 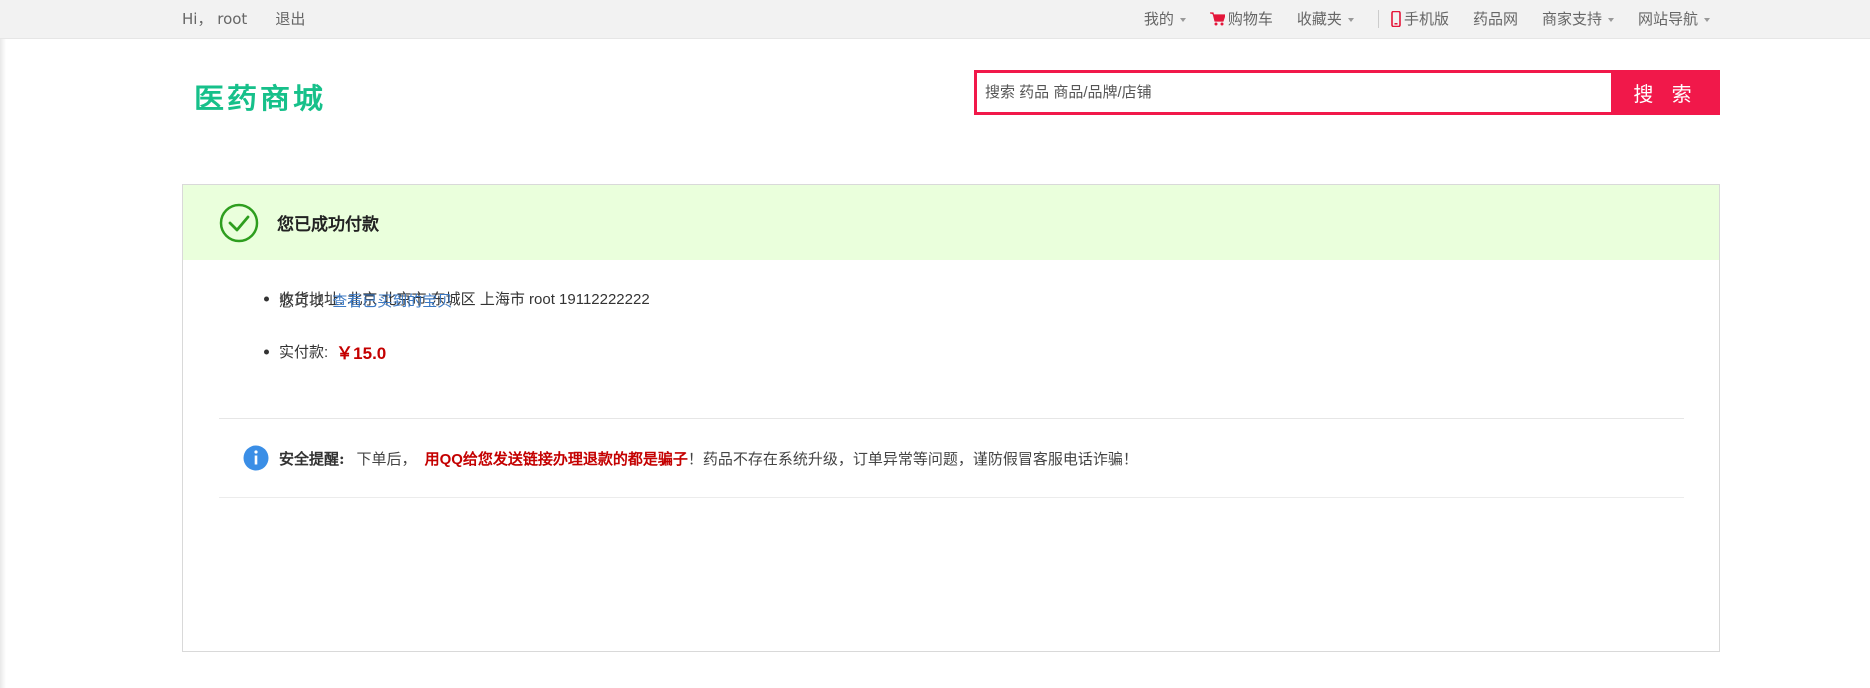 I want to click on cart-icon, so click(x=1217, y=18).